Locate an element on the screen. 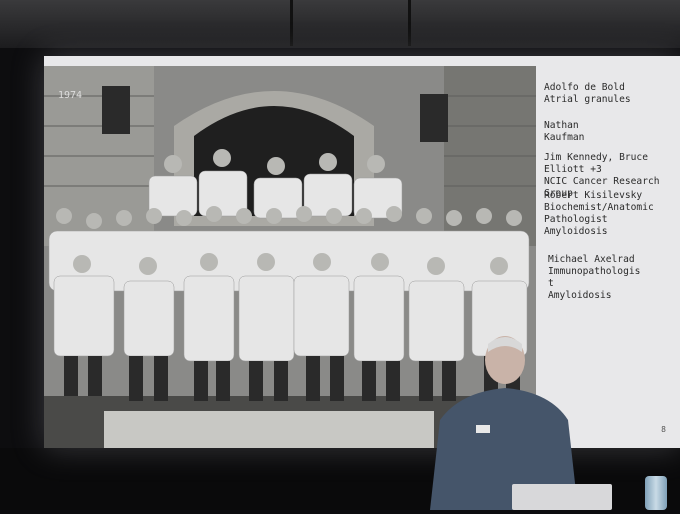 The height and width of the screenshot is (514, 680). slide-entry-kaufman: Nathan Kaufman is located at coordinates (564, 131).